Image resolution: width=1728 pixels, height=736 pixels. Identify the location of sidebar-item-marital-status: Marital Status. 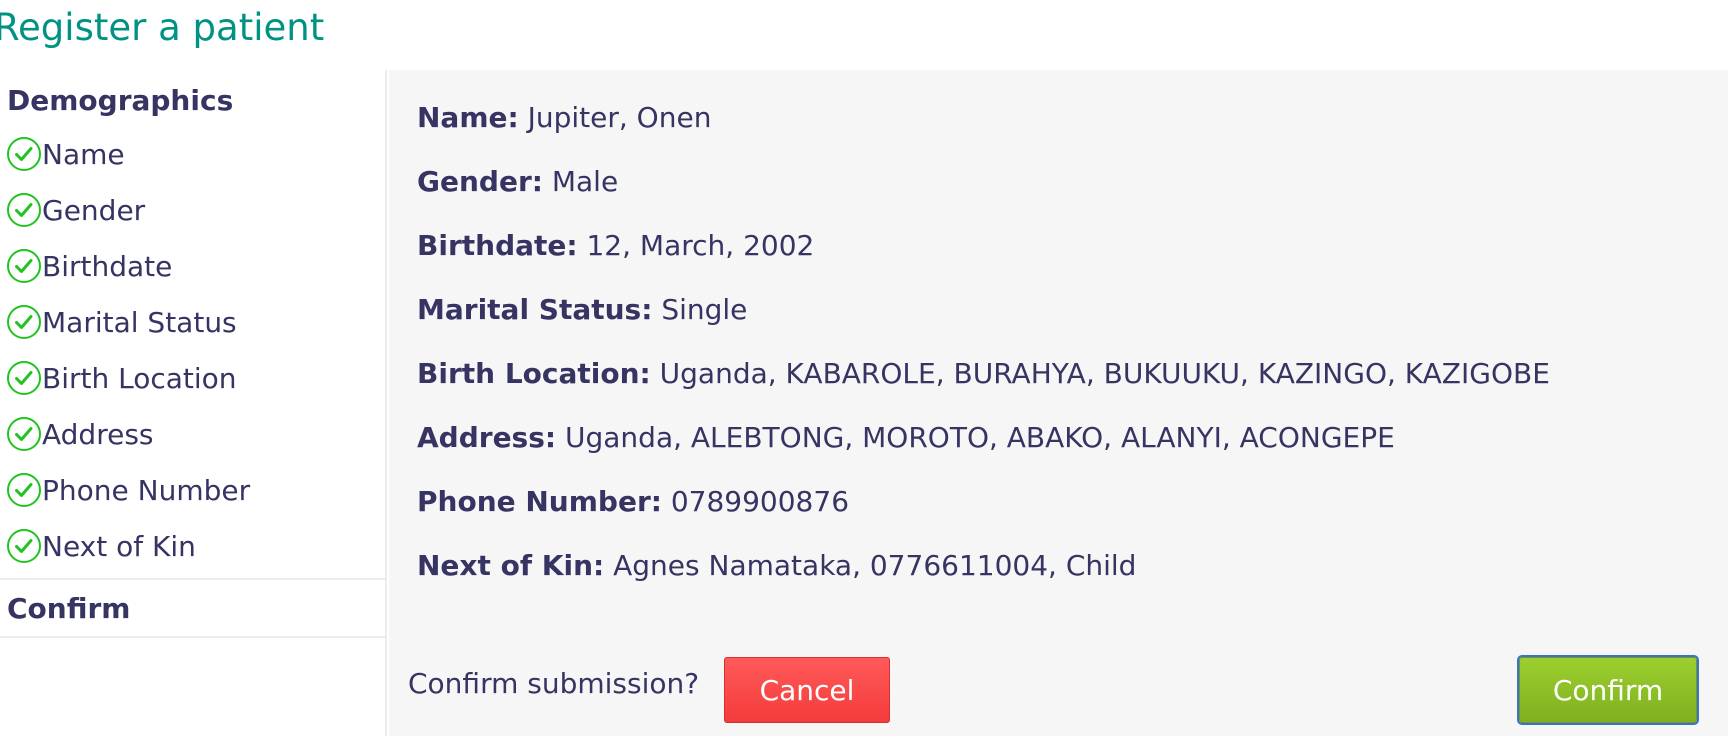
(192, 322).